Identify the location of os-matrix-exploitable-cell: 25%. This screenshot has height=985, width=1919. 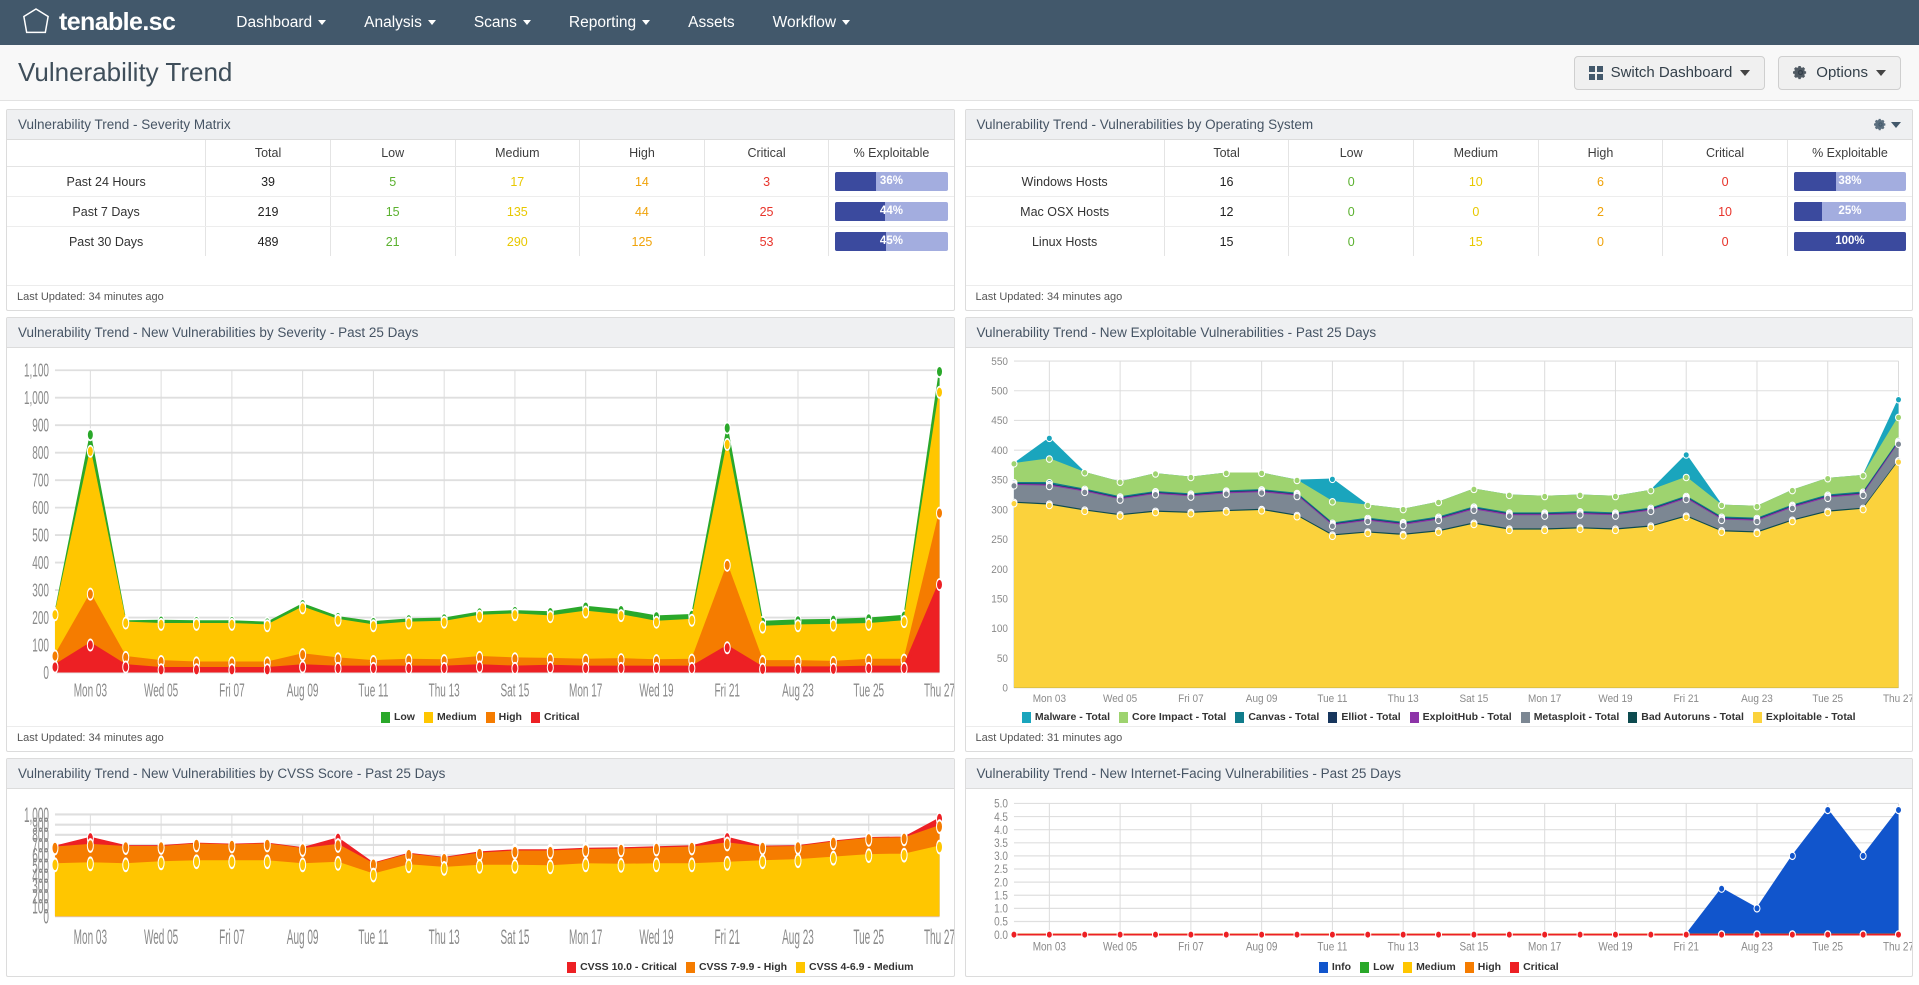
(1849, 211).